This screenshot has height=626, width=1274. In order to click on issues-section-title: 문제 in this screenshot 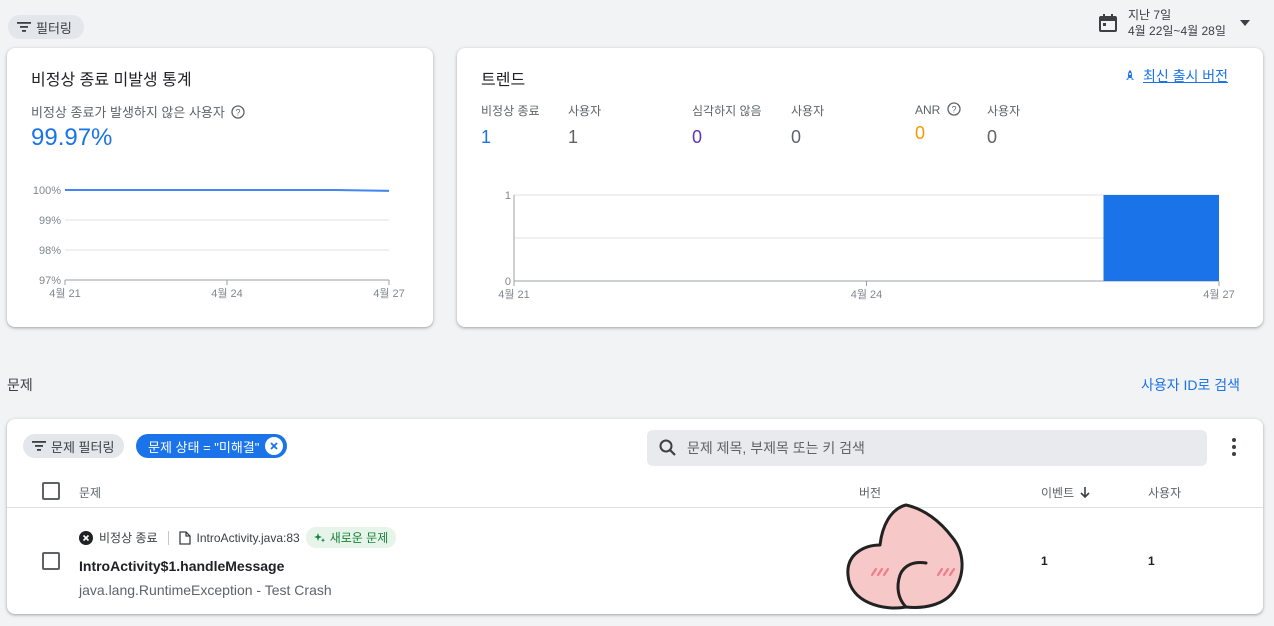, I will do `click(20, 385)`.